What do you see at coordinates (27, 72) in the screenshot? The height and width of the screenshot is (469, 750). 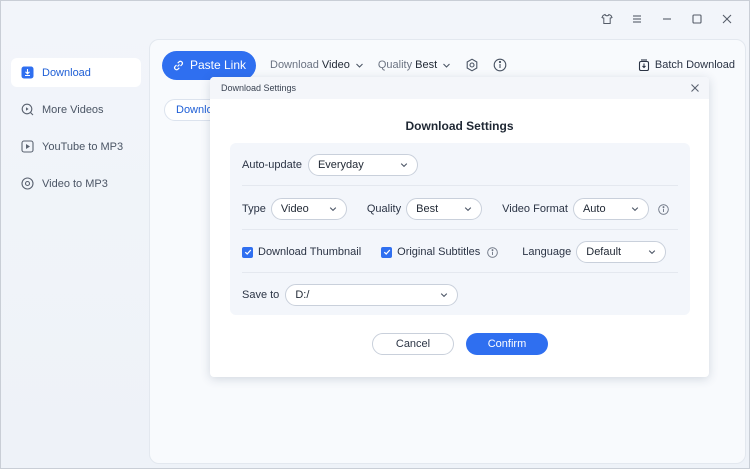 I see `download-icon` at bounding box center [27, 72].